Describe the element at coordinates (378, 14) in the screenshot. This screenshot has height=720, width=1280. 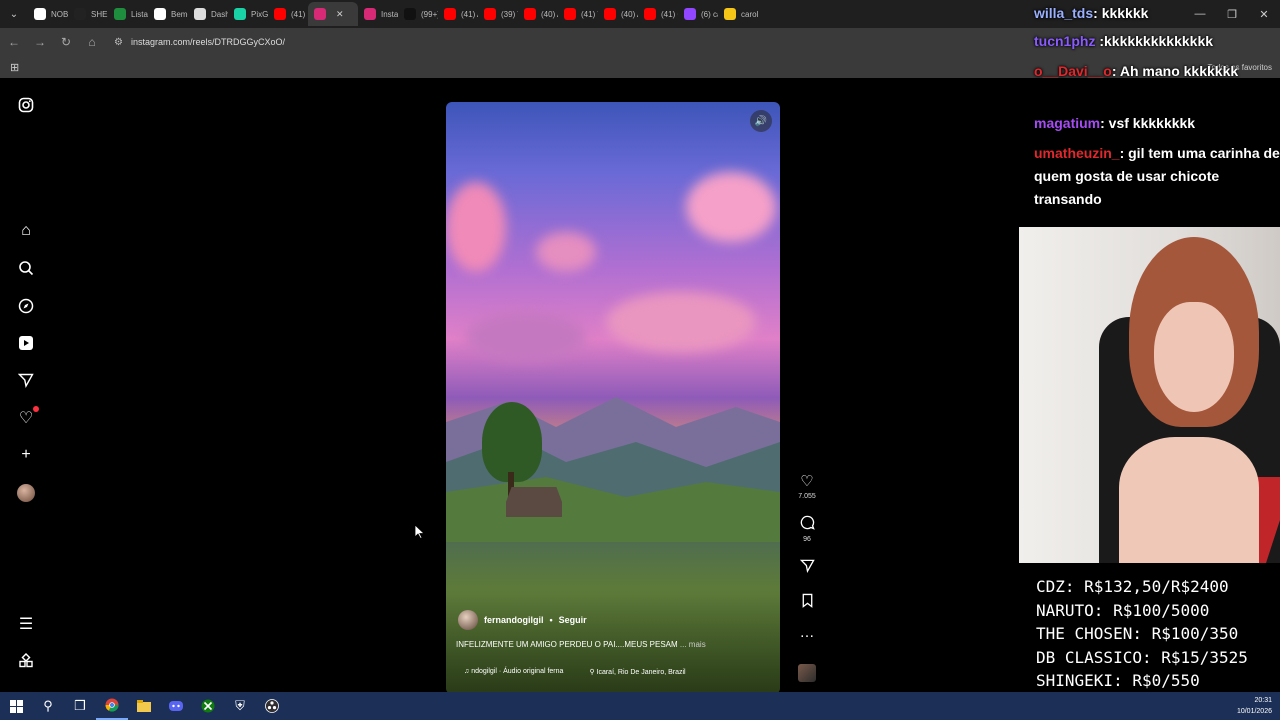
I see `browser-tab: Instag` at that location.